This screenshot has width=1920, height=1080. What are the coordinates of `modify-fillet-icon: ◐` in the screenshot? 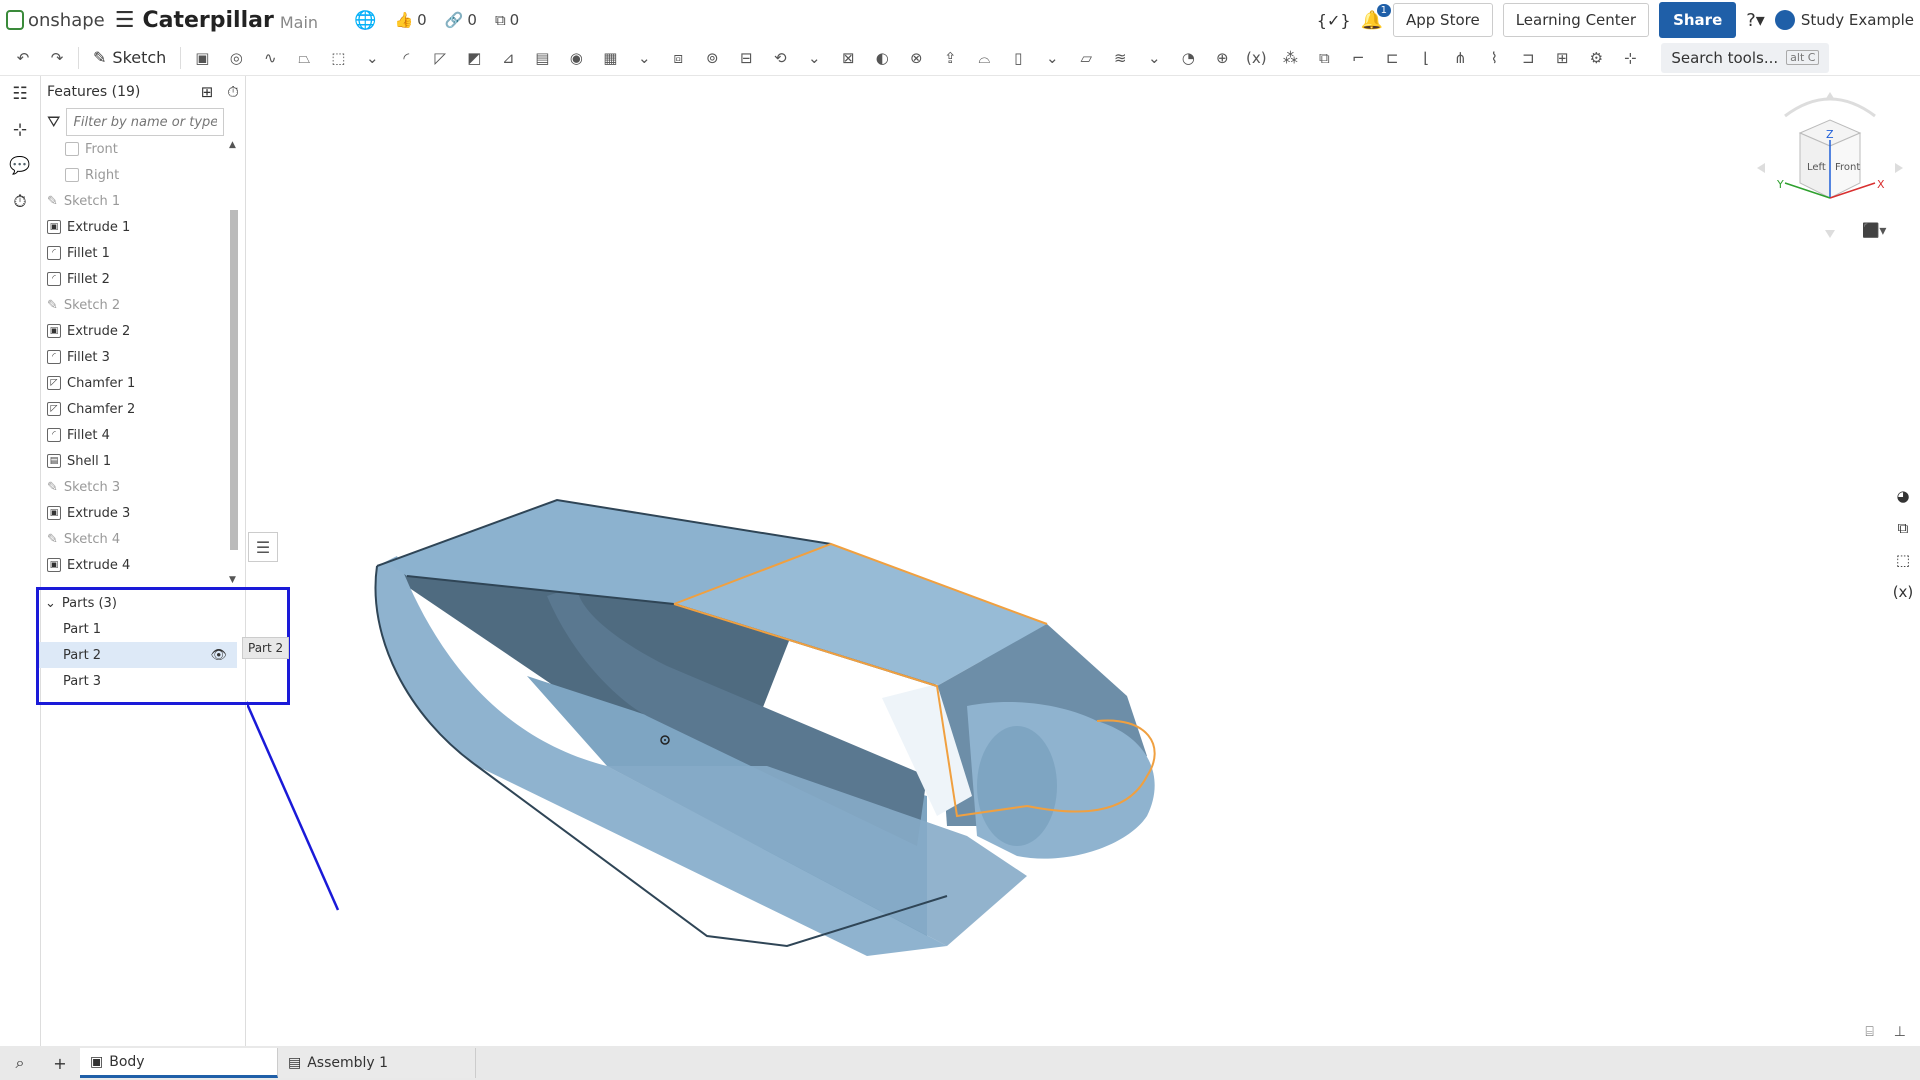 It's located at (882, 58).